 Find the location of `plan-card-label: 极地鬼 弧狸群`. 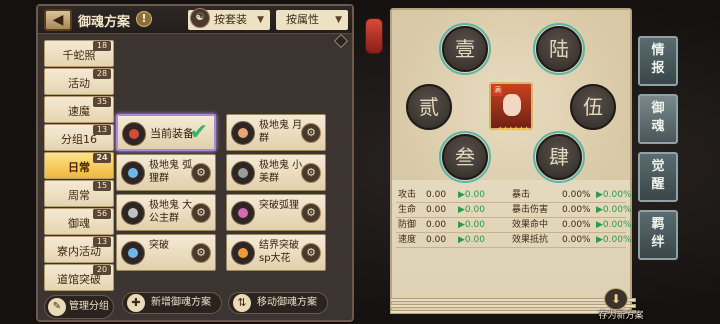

plan-card-label: 极地鬼 弧狸群 is located at coordinates (171, 172).